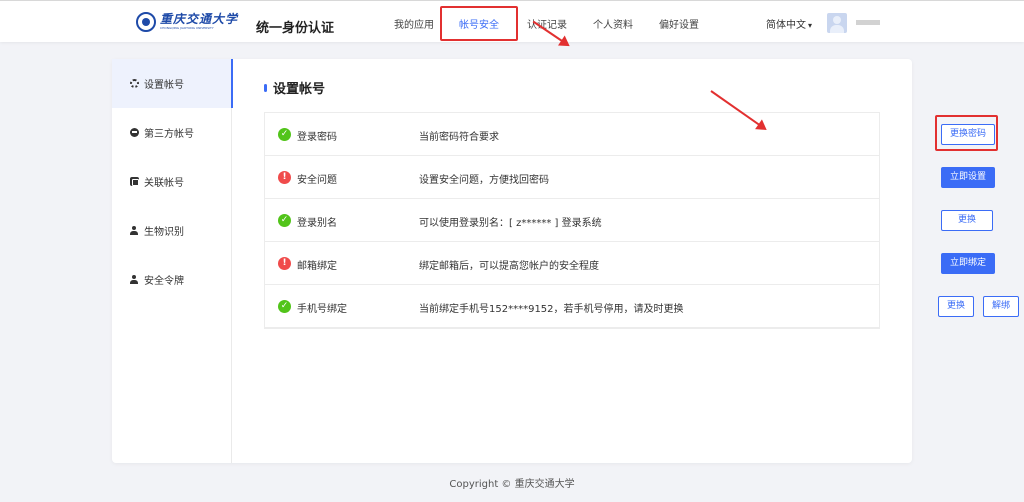 The width and height of the screenshot is (1024, 502). Describe the element at coordinates (146, 22) in the screenshot. I see `university-seal-icon` at that location.